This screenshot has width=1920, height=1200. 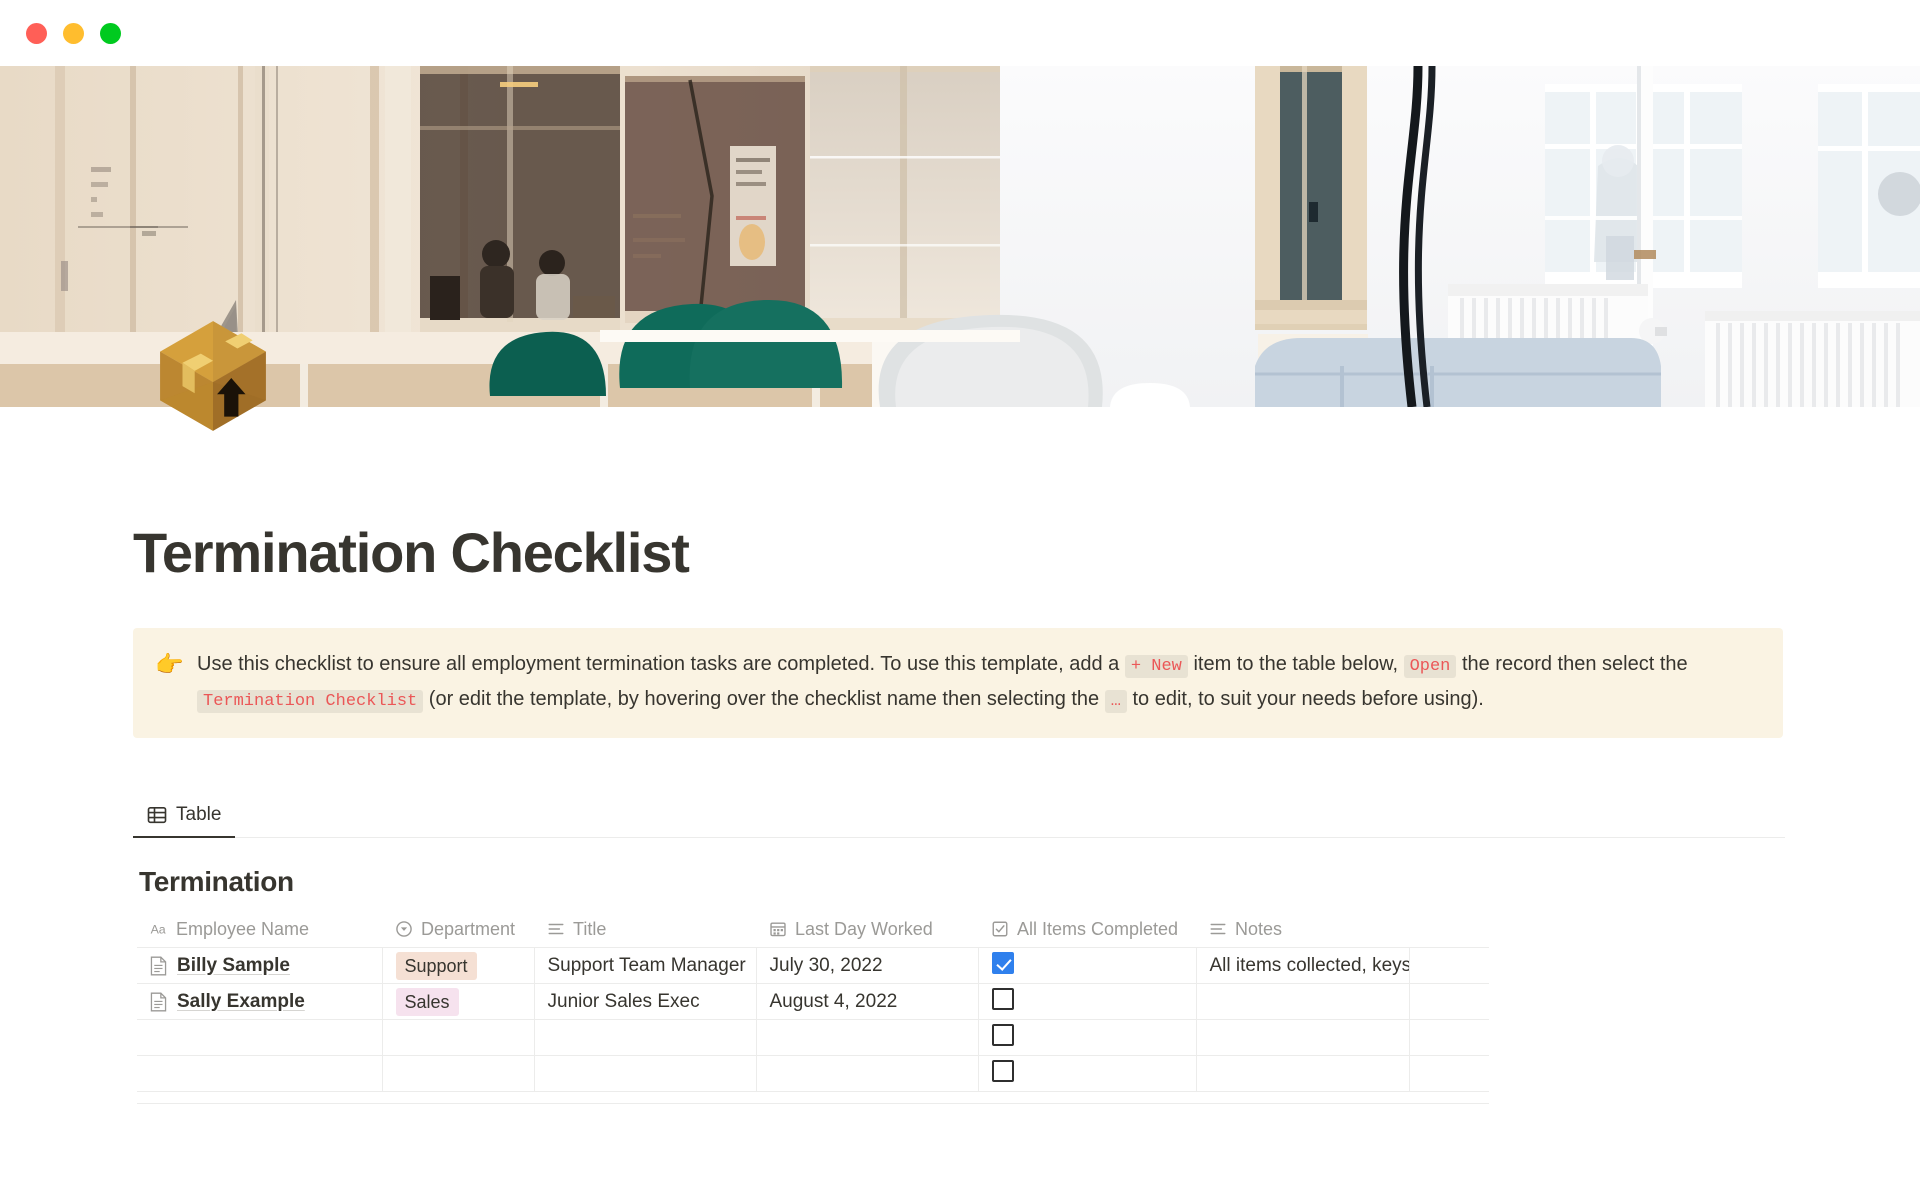 What do you see at coordinates (959, 818) in the screenshot?
I see `database-view-tabs: Table` at bounding box center [959, 818].